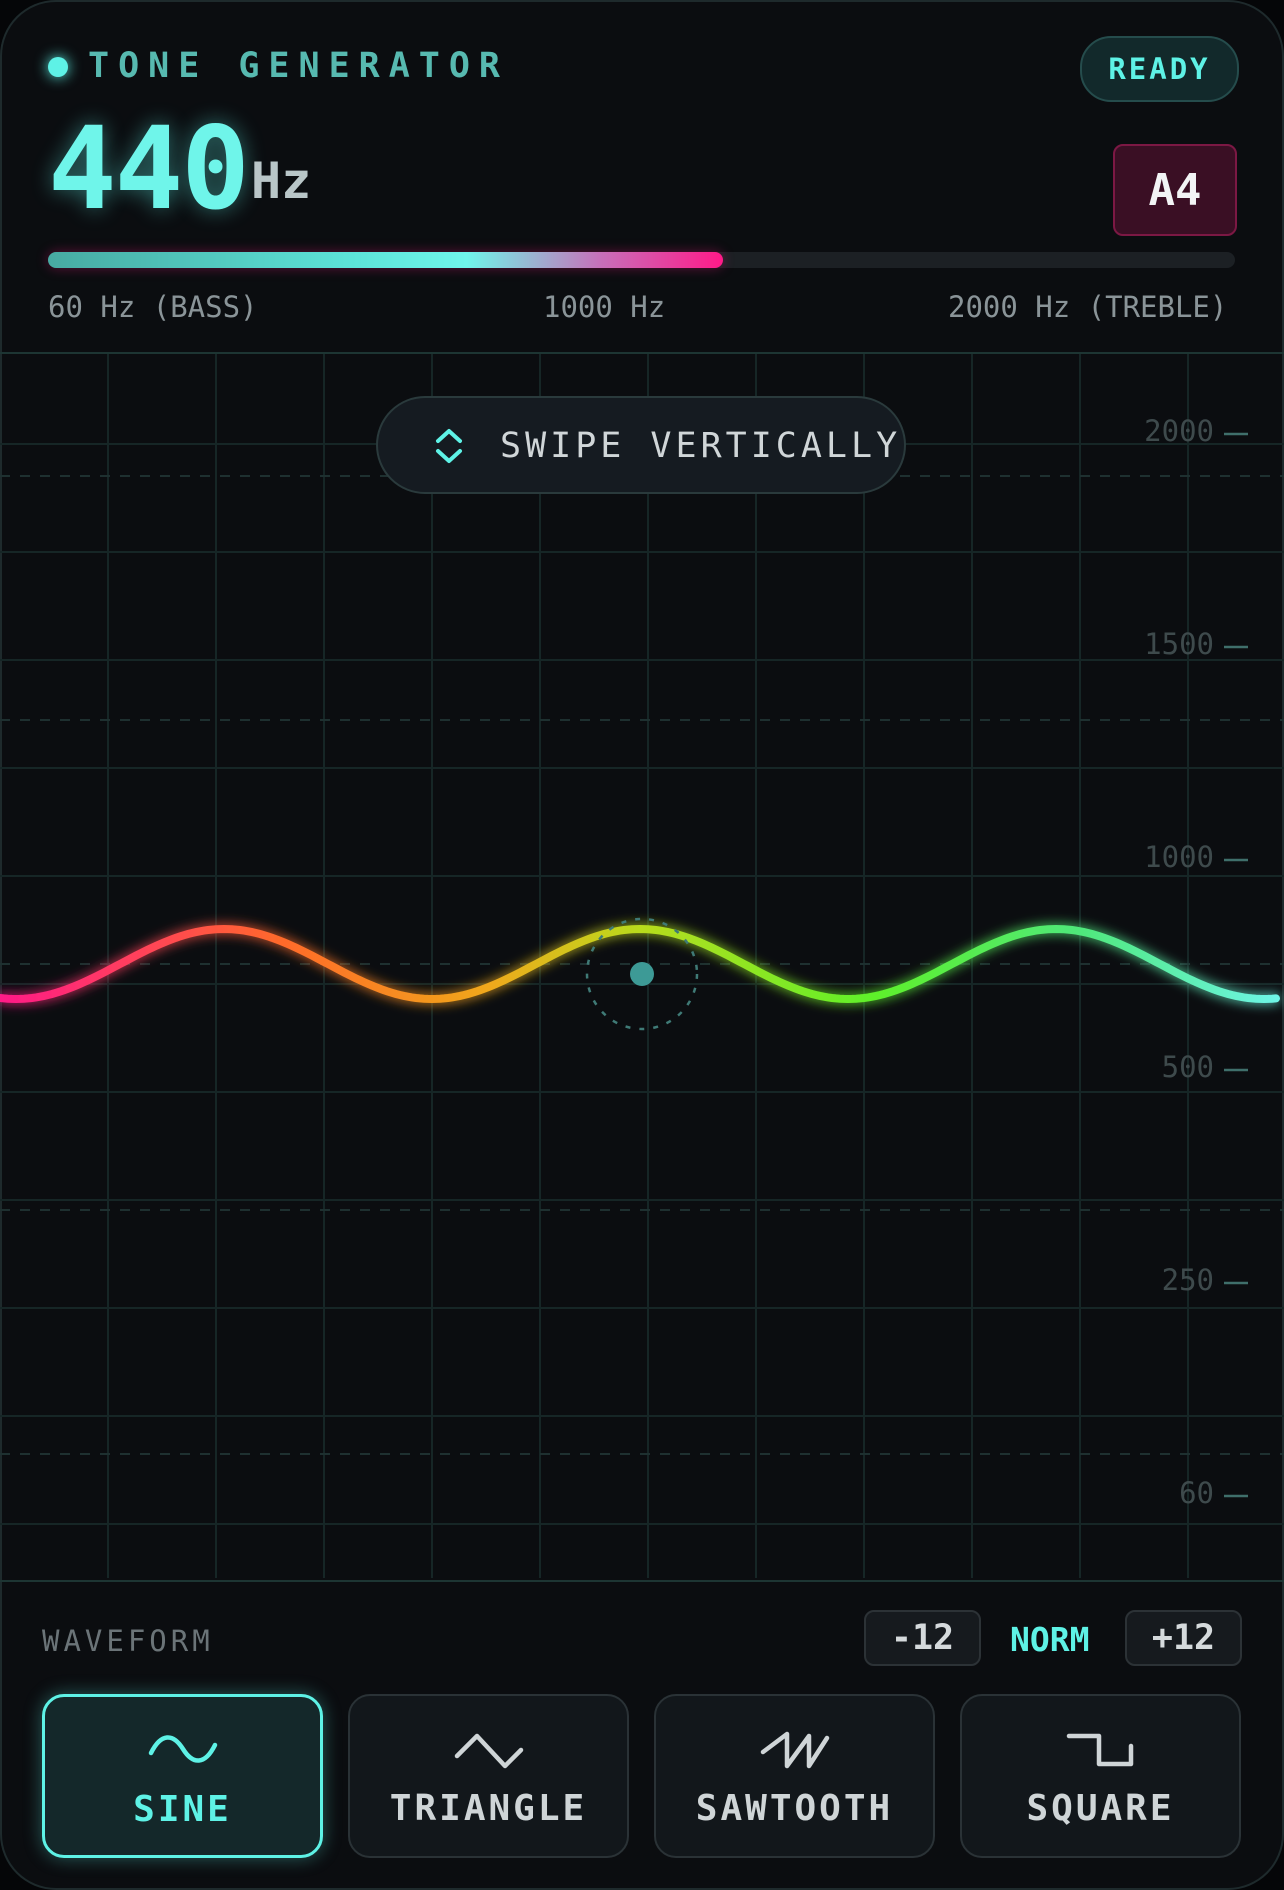 This screenshot has height=1890, width=1284. What do you see at coordinates (58, 67) in the screenshot?
I see `status-dot-icon` at bounding box center [58, 67].